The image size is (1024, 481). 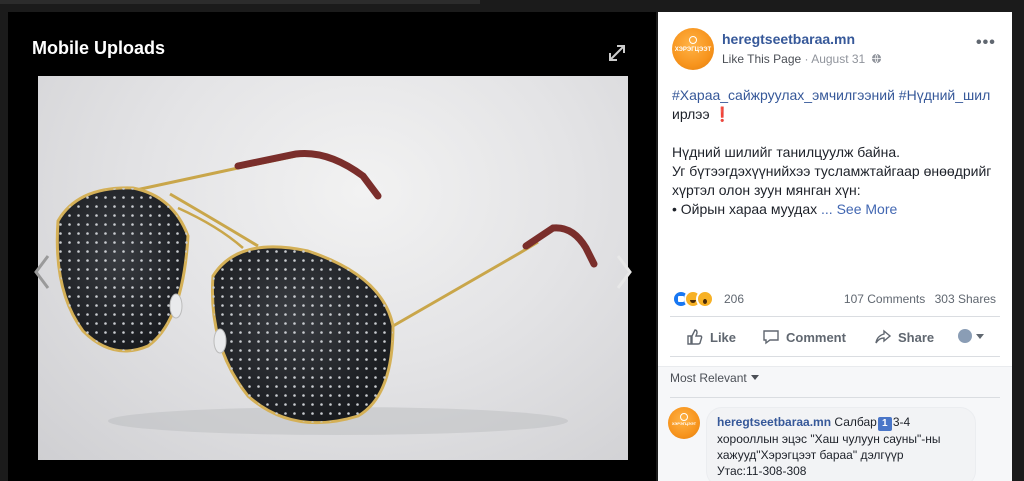 What do you see at coordinates (624, 272) in the screenshot?
I see `next-photo-arrow-icon` at bounding box center [624, 272].